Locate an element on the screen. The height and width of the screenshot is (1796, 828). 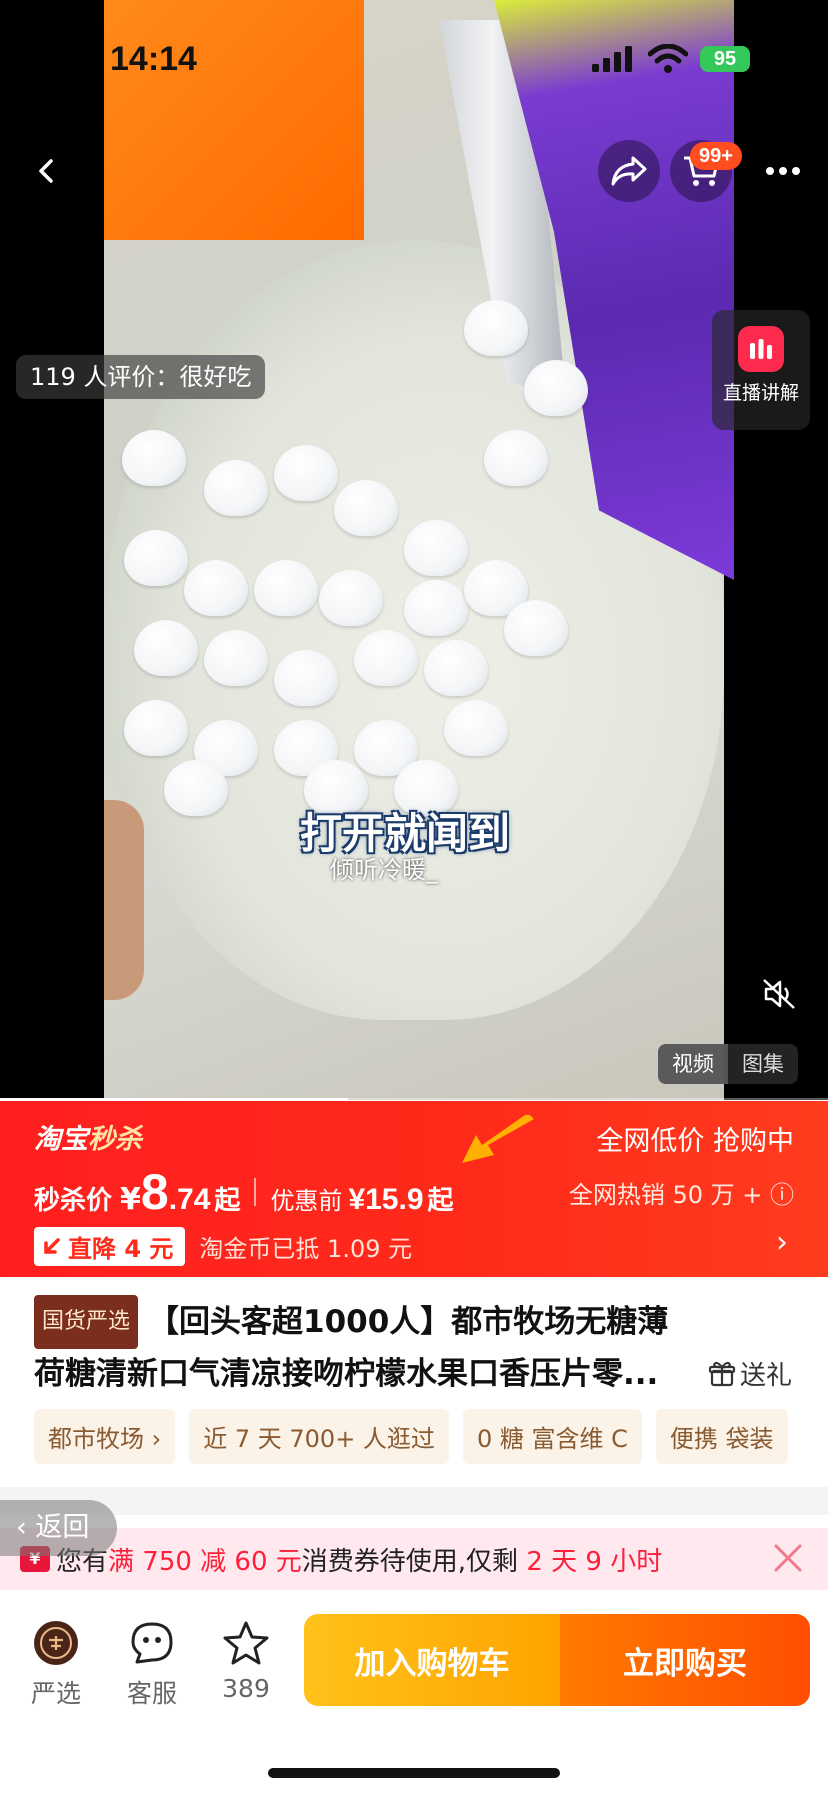
speaker-muted-icon is located at coordinates (779, 994).